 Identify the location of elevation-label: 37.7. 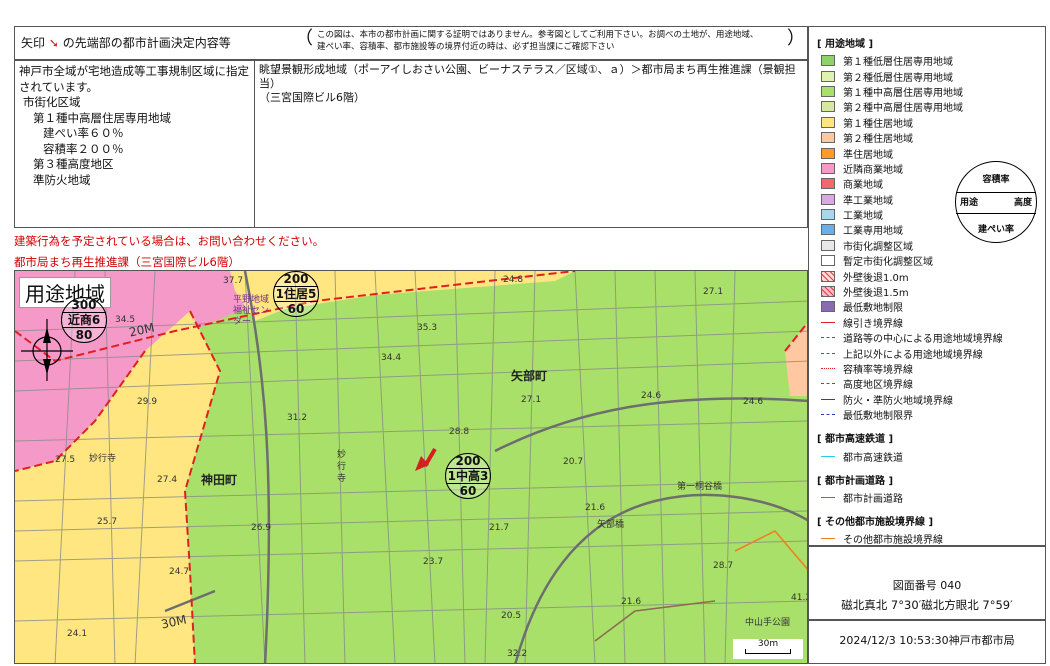
(233, 281).